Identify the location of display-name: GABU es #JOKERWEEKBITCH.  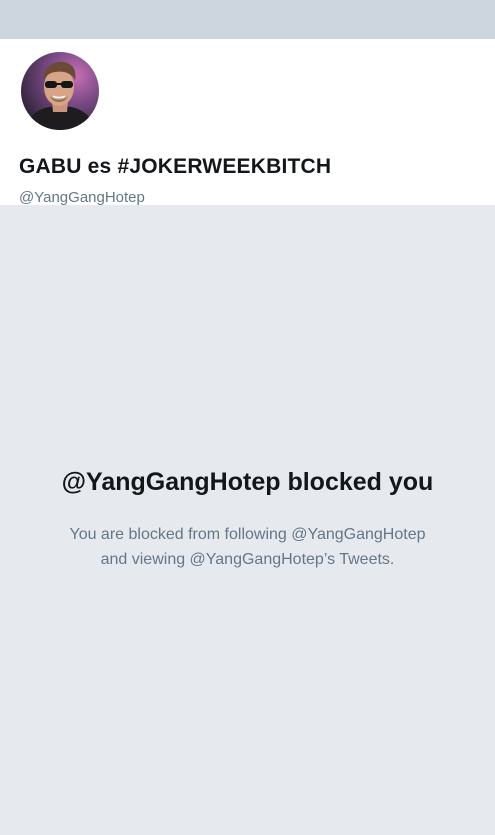
(175, 166).